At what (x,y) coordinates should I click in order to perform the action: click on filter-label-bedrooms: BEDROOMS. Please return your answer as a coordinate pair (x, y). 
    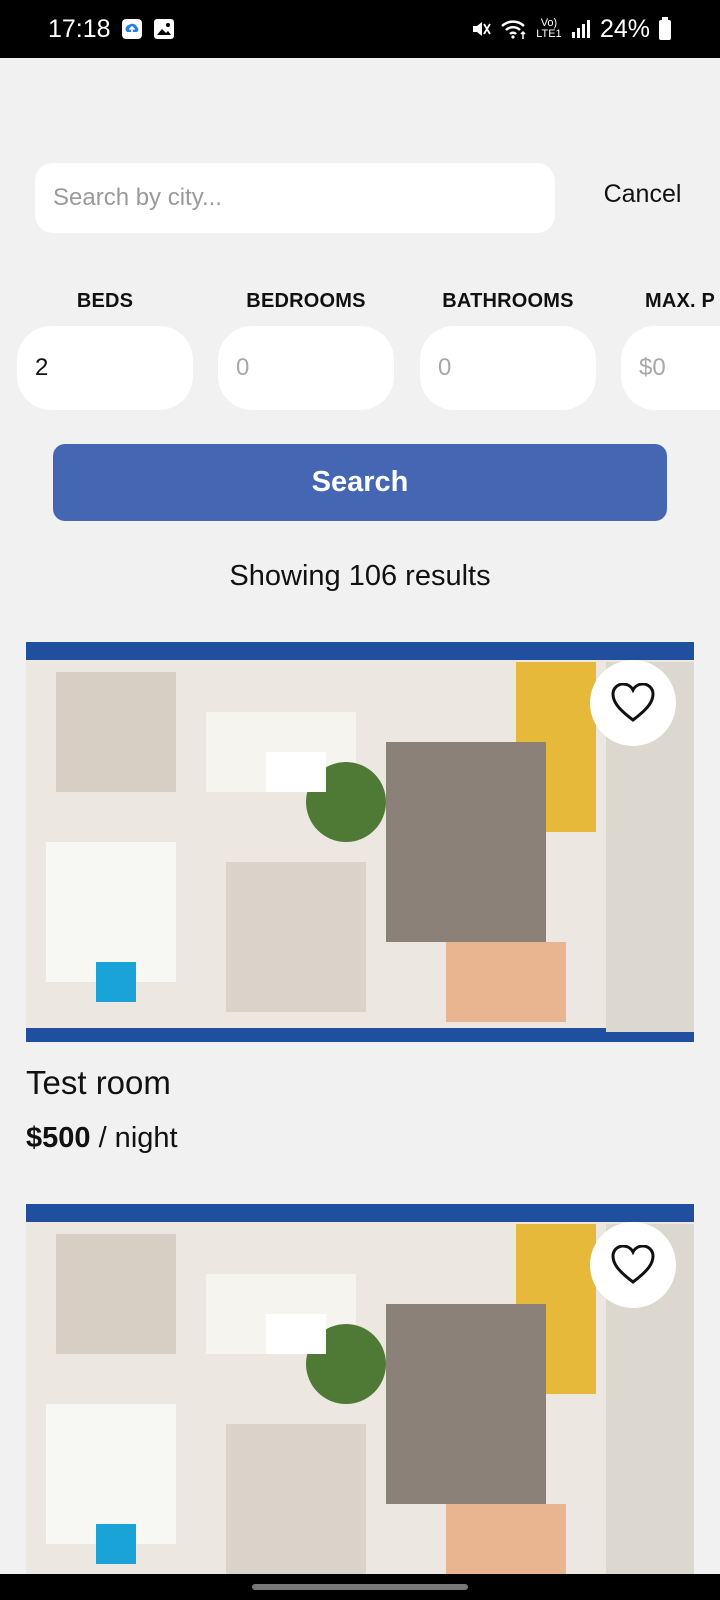
    Looking at the image, I should click on (306, 301).